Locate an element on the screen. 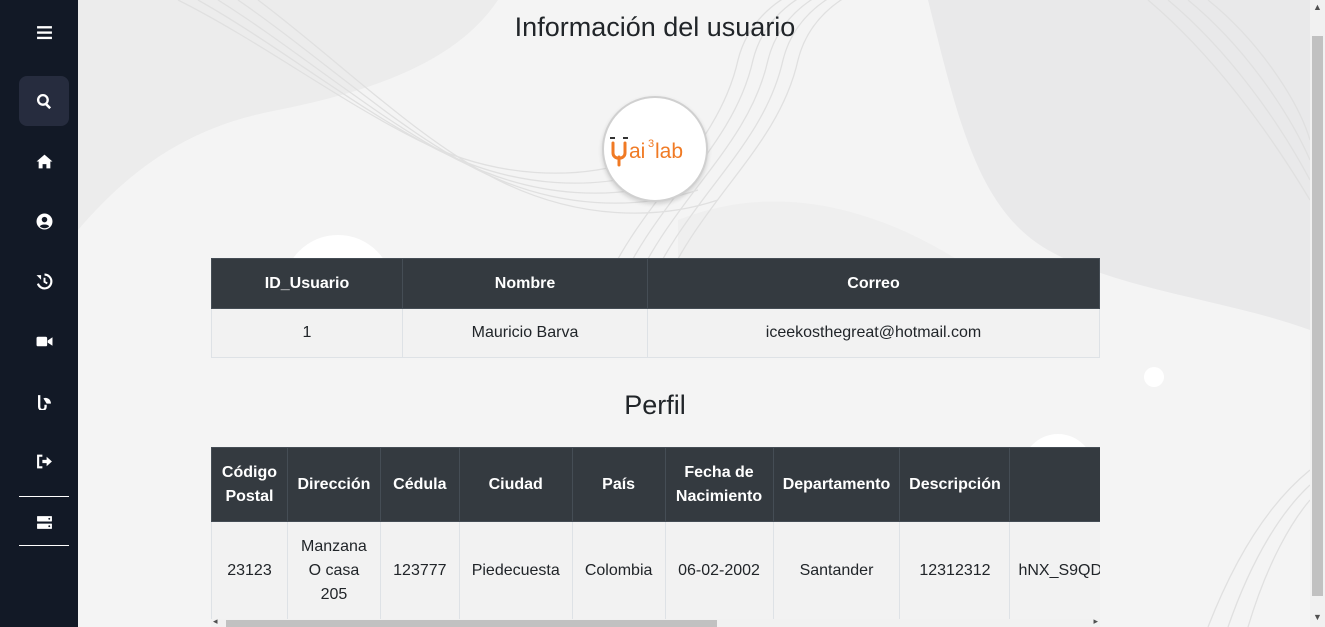 This screenshot has width=1325, height=627. server-icon is located at coordinates (44, 522).